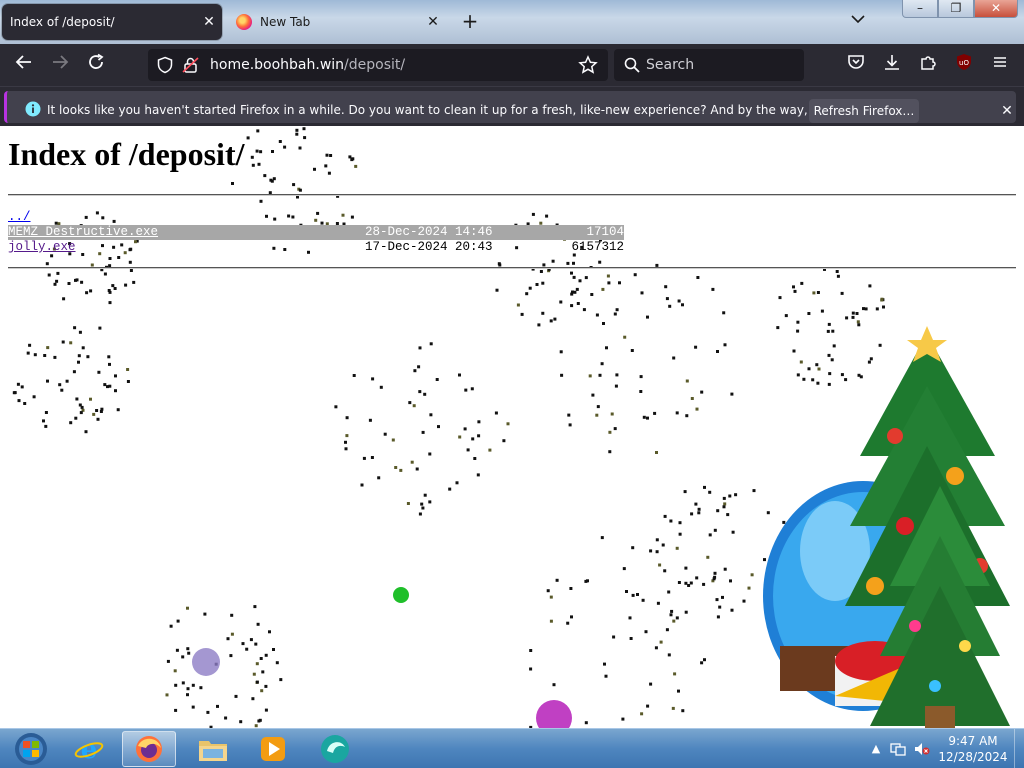  Describe the element at coordinates (973, 749) in the screenshot. I see `taskbar-clock: 9:47 AM 12/28/2024` at that location.